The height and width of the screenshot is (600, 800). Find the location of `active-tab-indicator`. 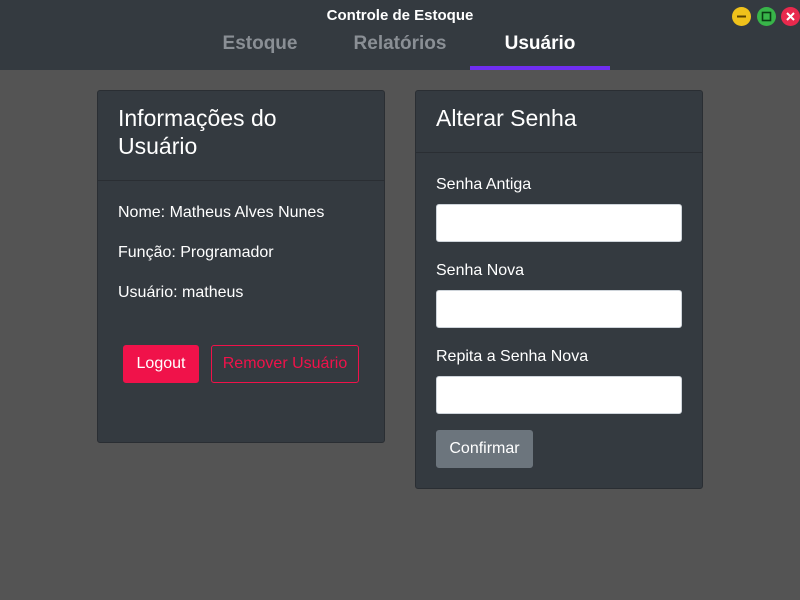

active-tab-indicator is located at coordinates (540, 68).